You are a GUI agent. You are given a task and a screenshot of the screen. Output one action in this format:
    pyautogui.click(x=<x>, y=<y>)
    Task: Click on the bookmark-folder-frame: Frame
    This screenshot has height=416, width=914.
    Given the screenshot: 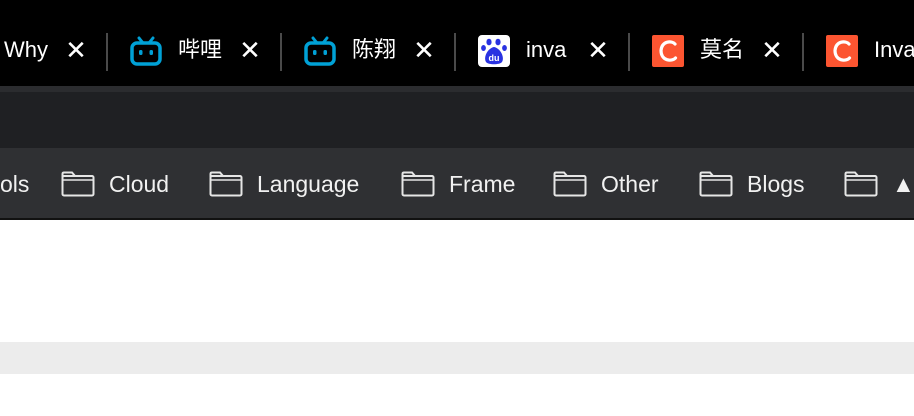 What is the action you would take?
    pyautogui.click(x=458, y=184)
    